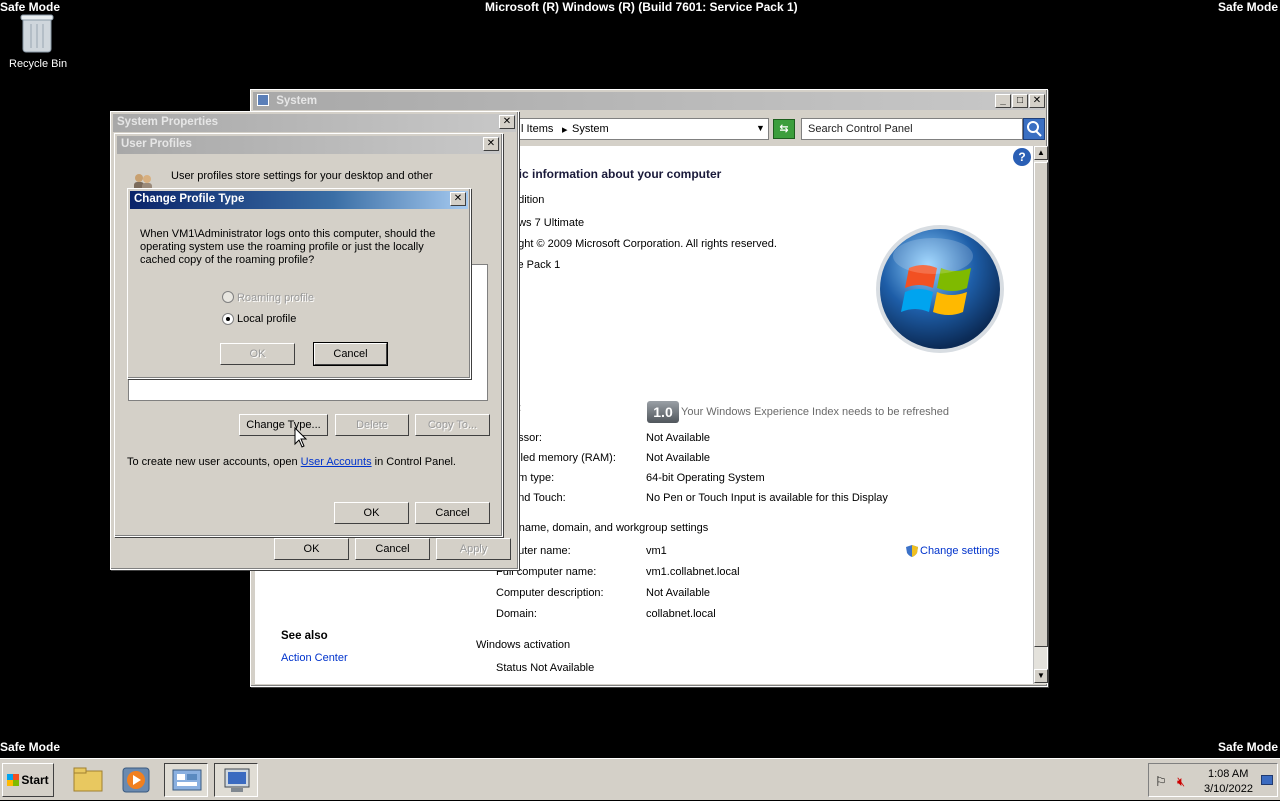 The height and width of the screenshot is (801, 1280). What do you see at coordinates (868, 528) in the screenshot?
I see `computer-divider` at bounding box center [868, 528].